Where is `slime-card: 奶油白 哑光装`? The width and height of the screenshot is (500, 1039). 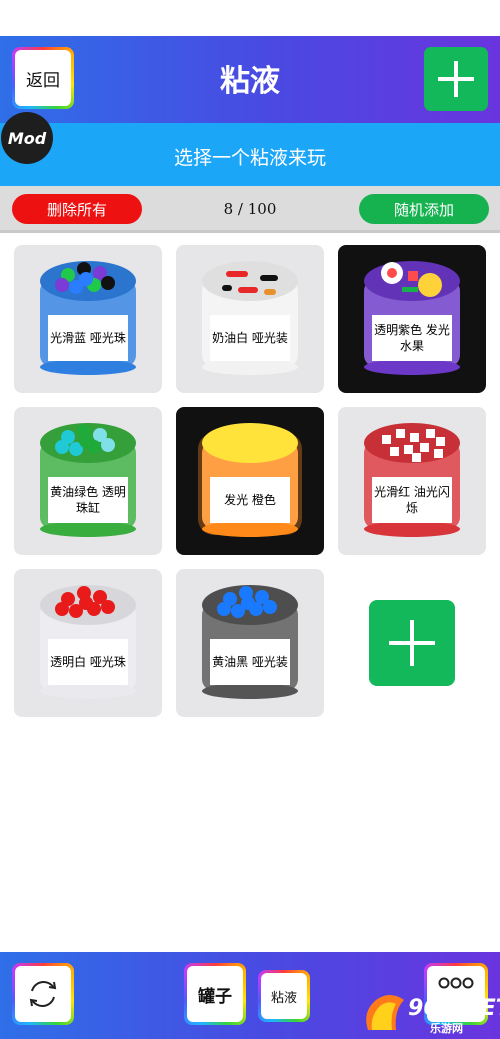 slime-card: 奶油白 哑光装 is located at coordinates (250, 319).